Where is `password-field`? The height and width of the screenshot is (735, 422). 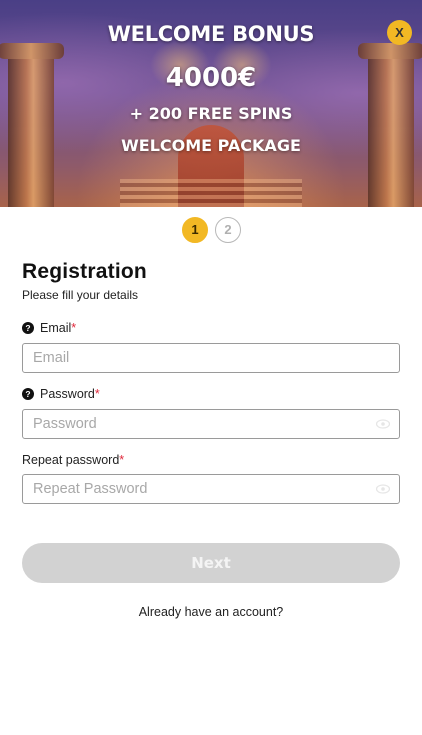
password-field is located at coordinates (211, 424).